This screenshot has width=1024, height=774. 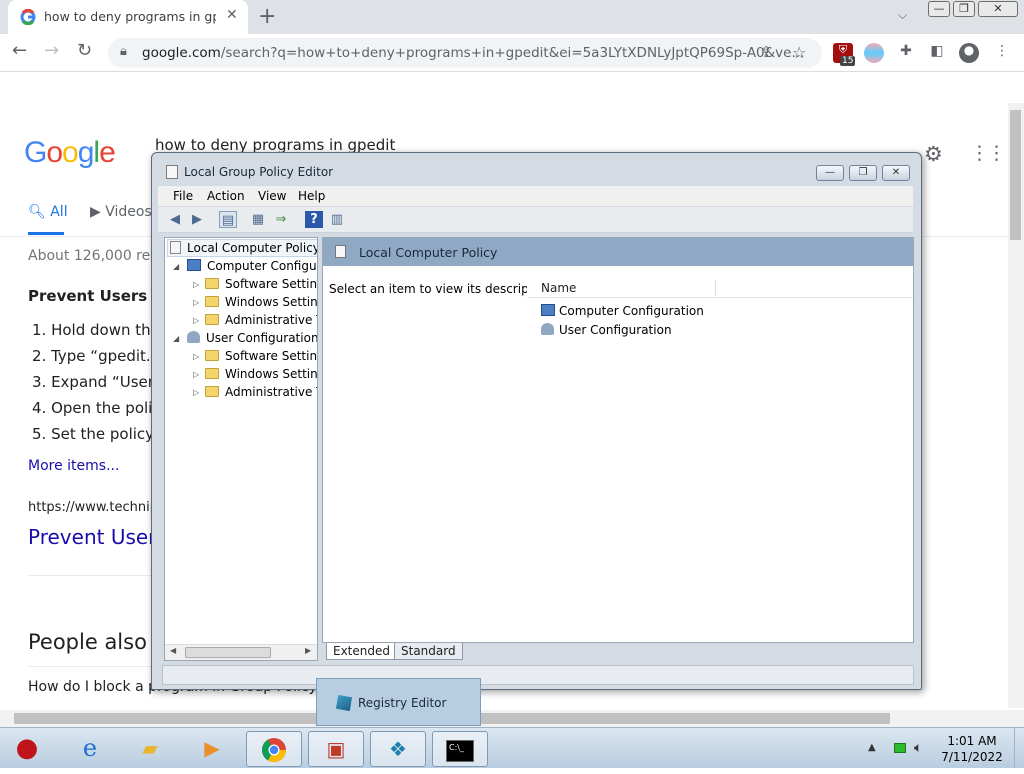 What do you see at coordinates (872, 747) in the screenshot?
I see `tray-chevron-icon: ▲` at bounding box center [872, 747].